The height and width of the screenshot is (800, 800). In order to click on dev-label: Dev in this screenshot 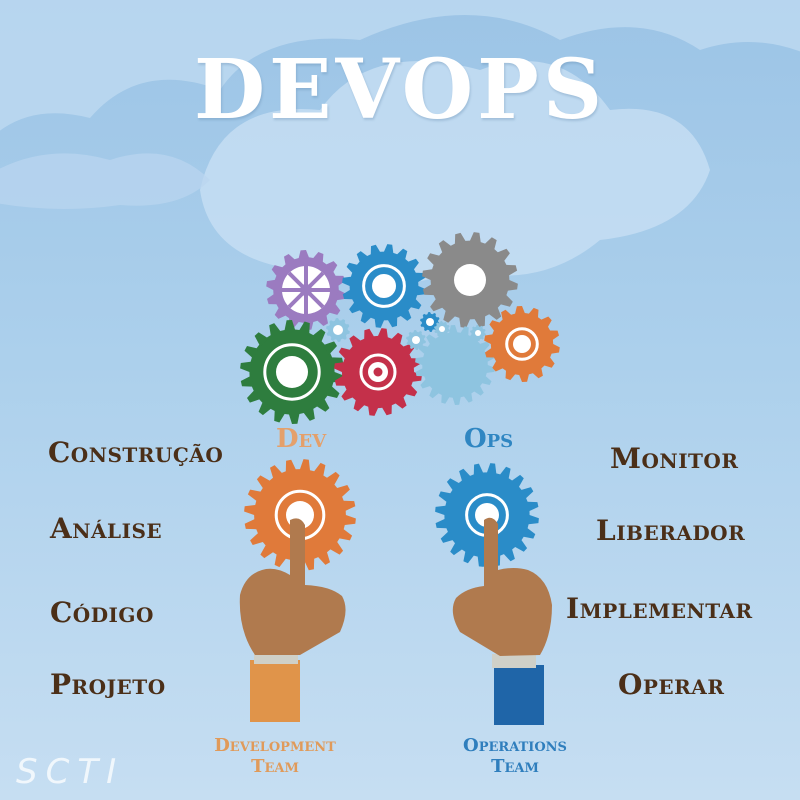, I will do `click(301, 439)`.